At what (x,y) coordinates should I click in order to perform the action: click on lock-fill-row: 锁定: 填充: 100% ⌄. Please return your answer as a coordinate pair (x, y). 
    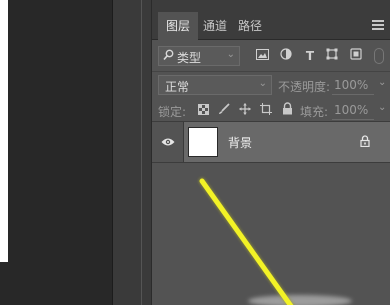
    Looking at the image, I should click on (271, 110).